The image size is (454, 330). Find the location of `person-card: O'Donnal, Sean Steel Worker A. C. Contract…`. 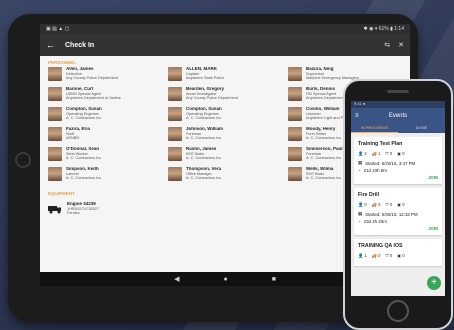

person-card: O'Donnal, Sean Steel Worker A. C. Contract… is located at coordinates (105, 157).